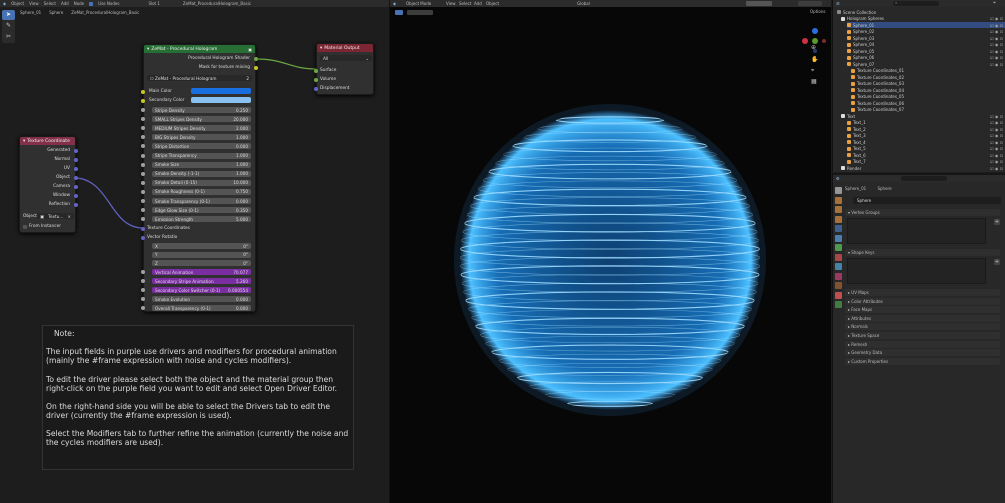 This screenshot has height=503, width=1005. I want to click on text-item-7: Text_7 ☑ ◉ ⊡, so click(926, 162).